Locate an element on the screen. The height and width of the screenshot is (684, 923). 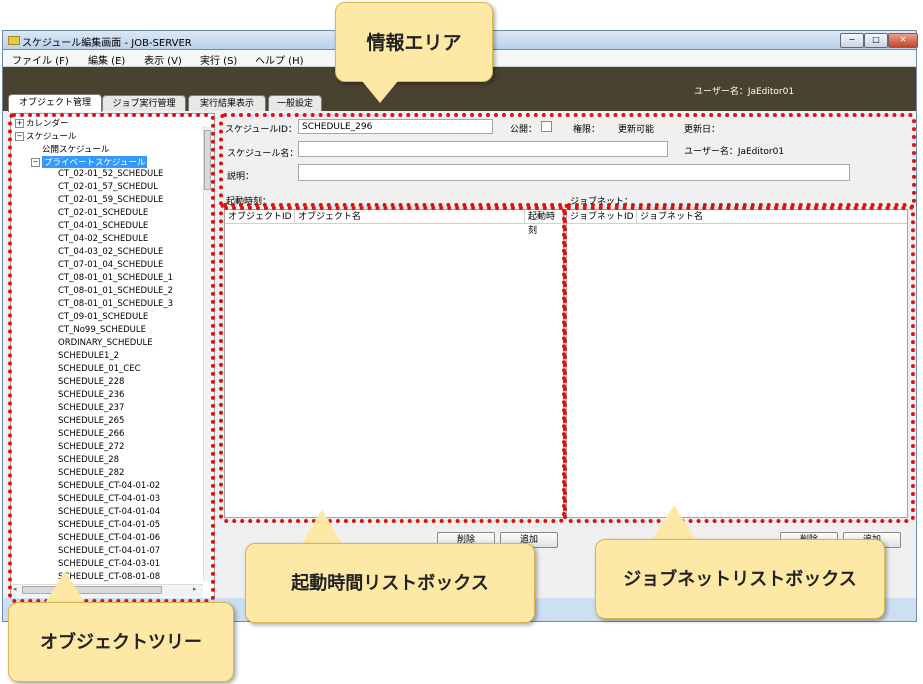
tab-result-view: 実行結果表示 is located at coordinates (227, 103).